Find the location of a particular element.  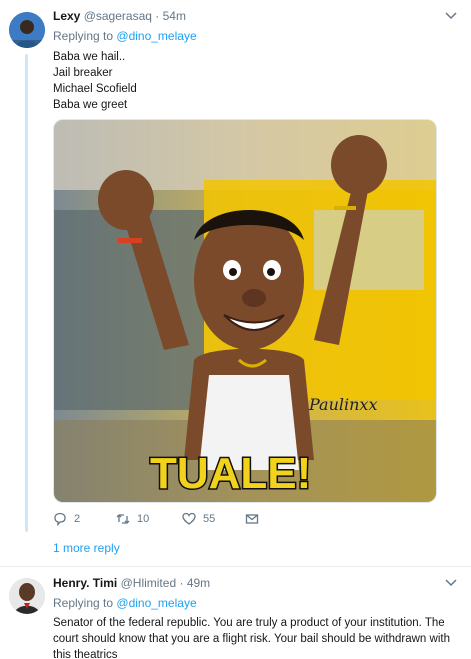

like-count: 55 is located at coordinates (209, 519).